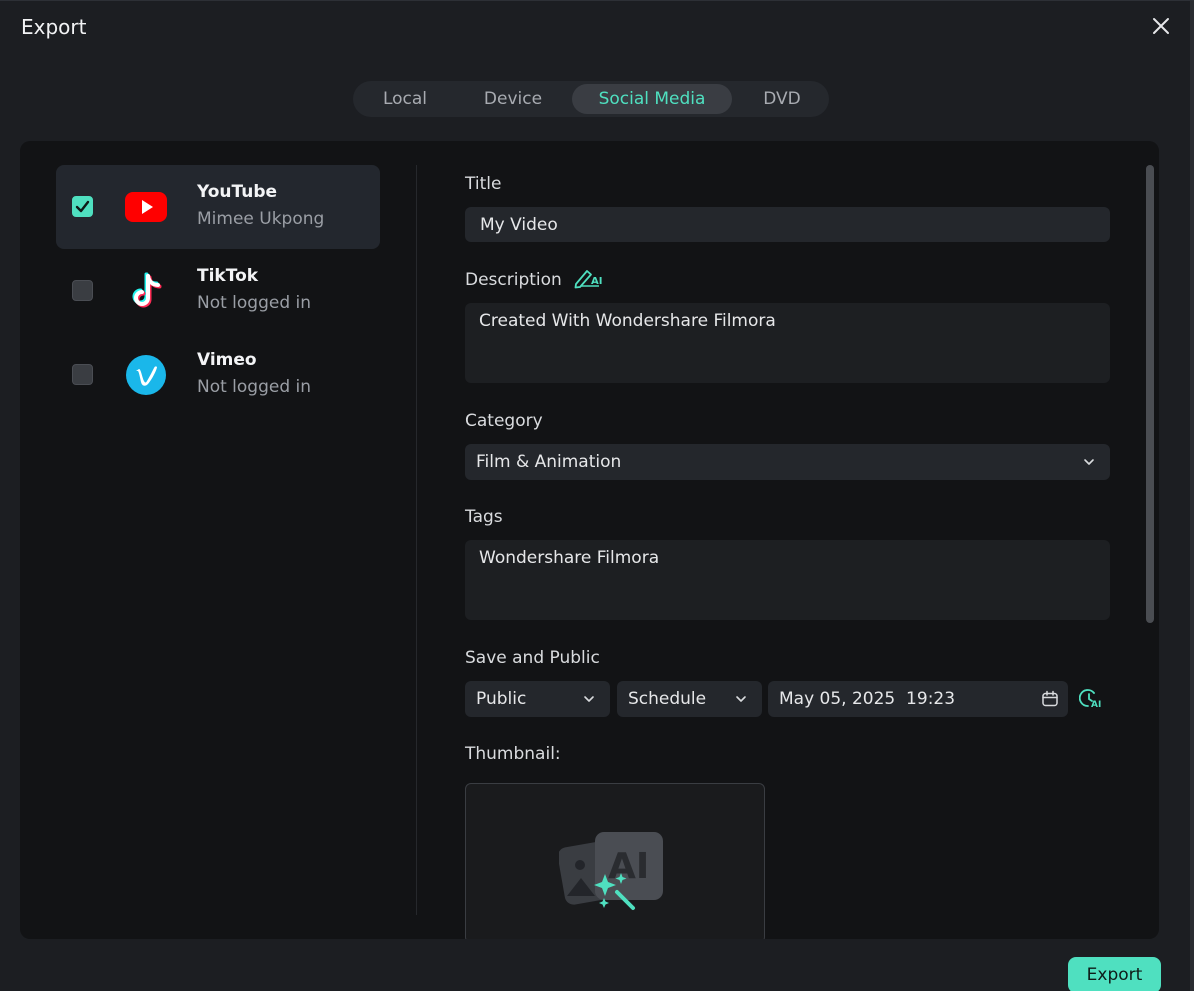  I want to click on description-textarea: Created With Wondershare Filmora, so click(787, 343).